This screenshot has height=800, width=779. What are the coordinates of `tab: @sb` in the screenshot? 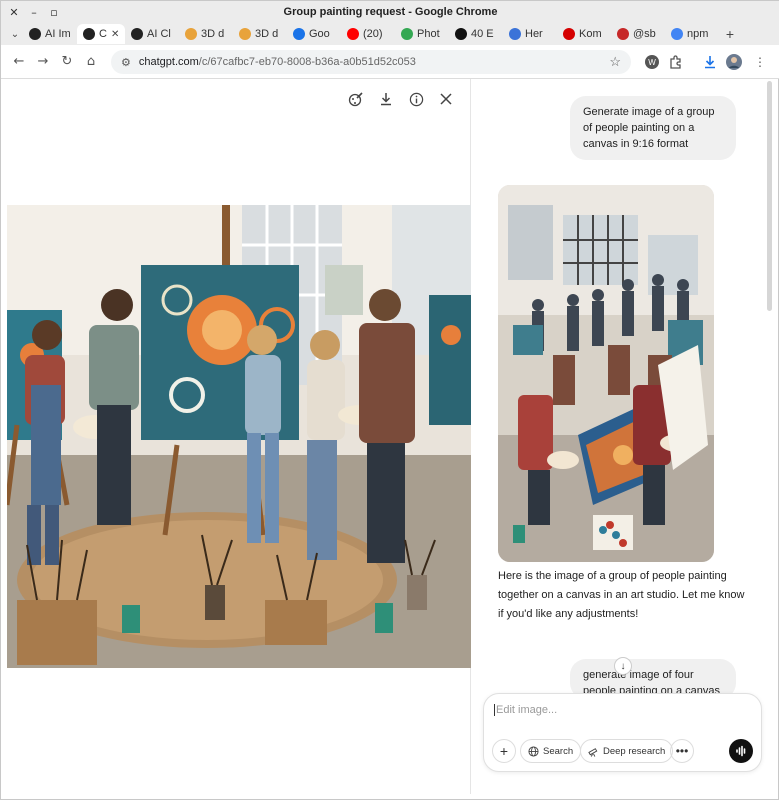 It's located at (638, 34).